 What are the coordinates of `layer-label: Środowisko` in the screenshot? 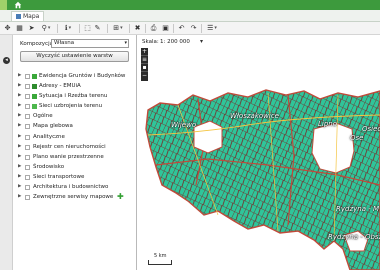 It's located at (49, 166).